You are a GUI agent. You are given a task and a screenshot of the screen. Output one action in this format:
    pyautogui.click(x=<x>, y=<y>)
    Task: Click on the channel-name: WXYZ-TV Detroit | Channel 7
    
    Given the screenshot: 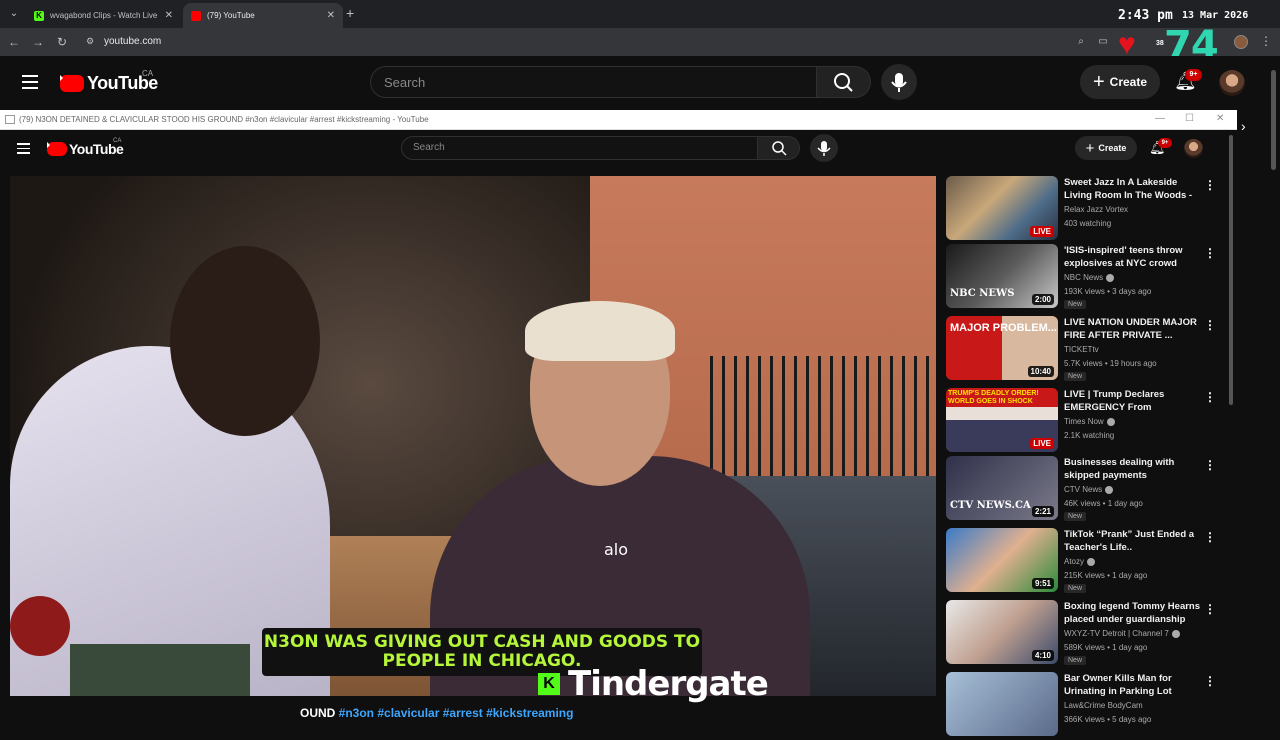 What is the action you would take?
    pyautogui.click(x=1122, y=633)
    